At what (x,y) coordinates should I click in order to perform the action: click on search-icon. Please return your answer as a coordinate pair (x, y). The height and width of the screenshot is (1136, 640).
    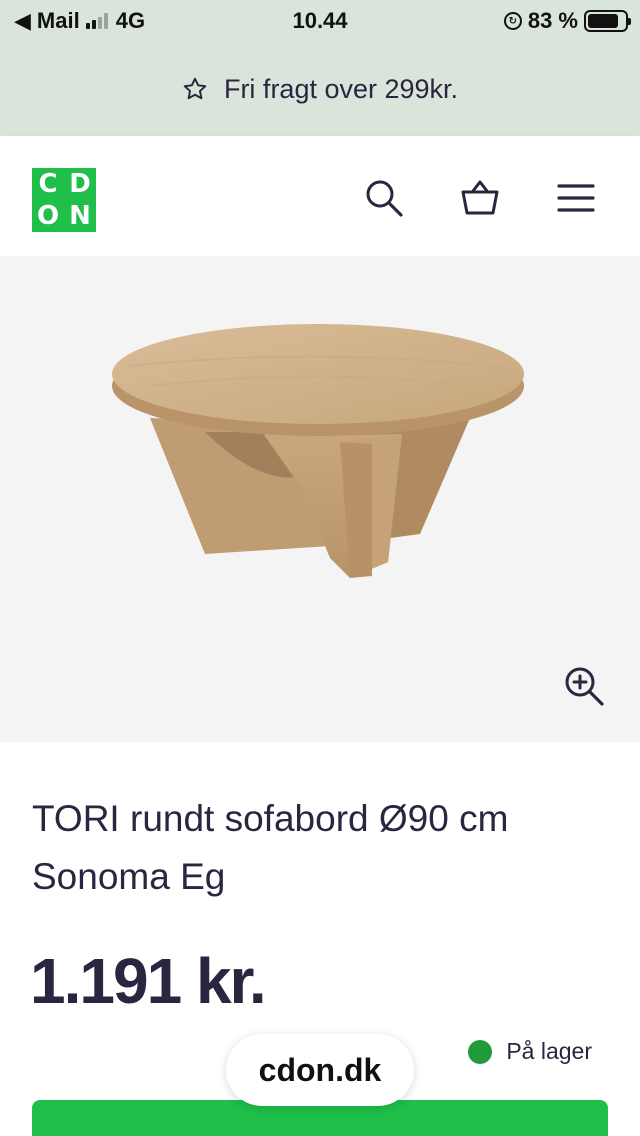
    Looking at the image, I should click on (384, 198).